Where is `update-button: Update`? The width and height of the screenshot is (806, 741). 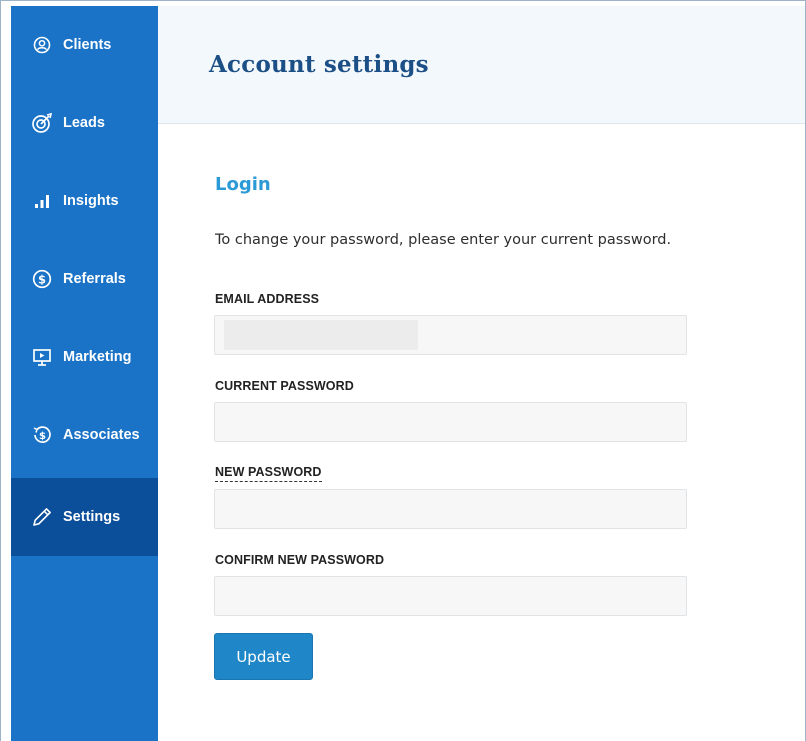 update-button: Update is located at coordinates (263, 656).